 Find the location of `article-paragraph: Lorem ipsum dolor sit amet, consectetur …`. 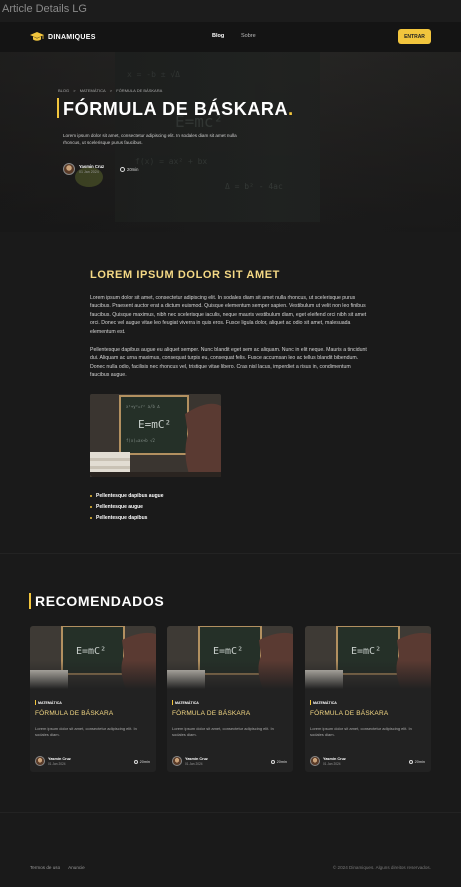

article-paragraph: Lorem ipsum dolor sit amet, consectetur … is located at coordinates (228, 315).